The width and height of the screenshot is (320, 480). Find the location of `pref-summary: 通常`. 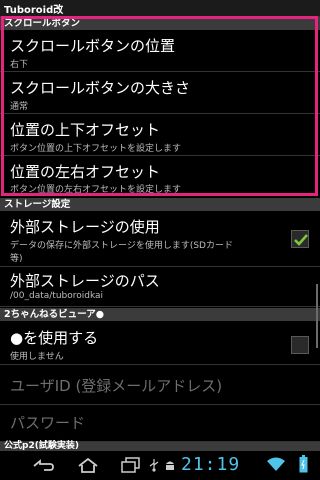

pref-summary: 通常 is located at coordinates (19, 107).